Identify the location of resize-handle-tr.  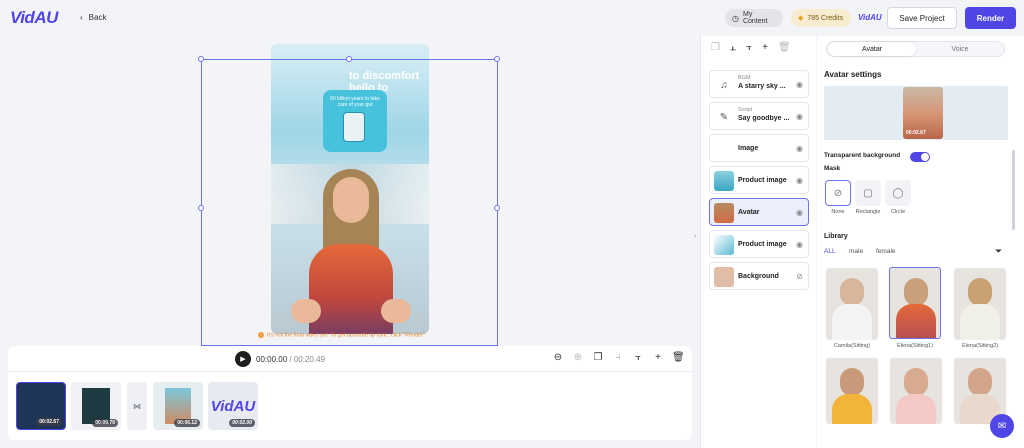
(497, 59).